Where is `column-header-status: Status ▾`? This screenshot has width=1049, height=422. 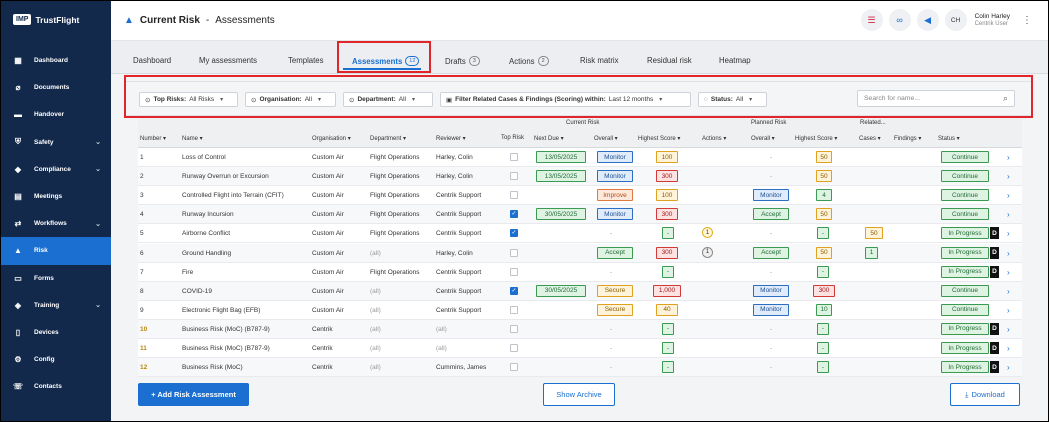 column-header-status: Status ▾ is located at coordinates (949, 138).